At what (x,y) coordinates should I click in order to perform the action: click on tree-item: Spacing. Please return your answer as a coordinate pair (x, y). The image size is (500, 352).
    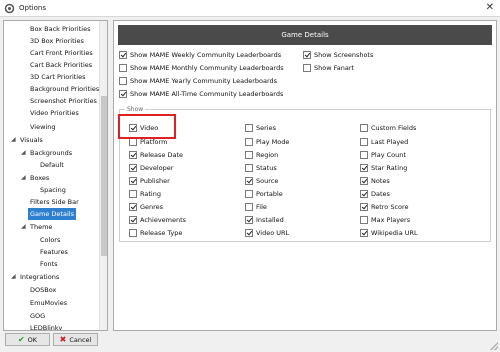
    Looking at the image, I should click on (53, 190).